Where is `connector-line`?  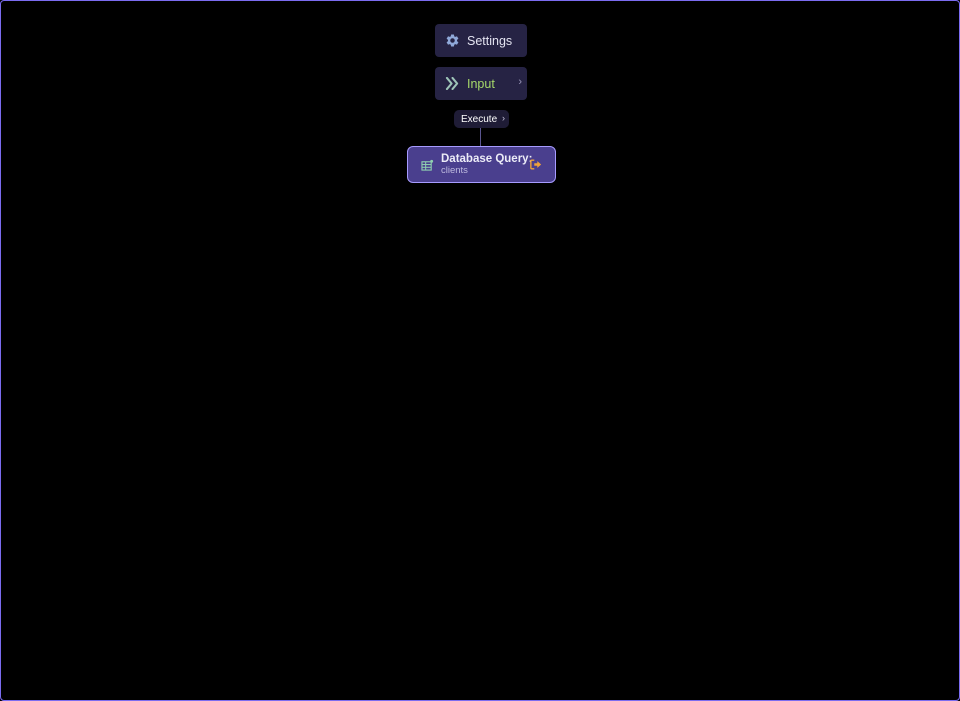 connector-line is located at coordinates (480, 137).